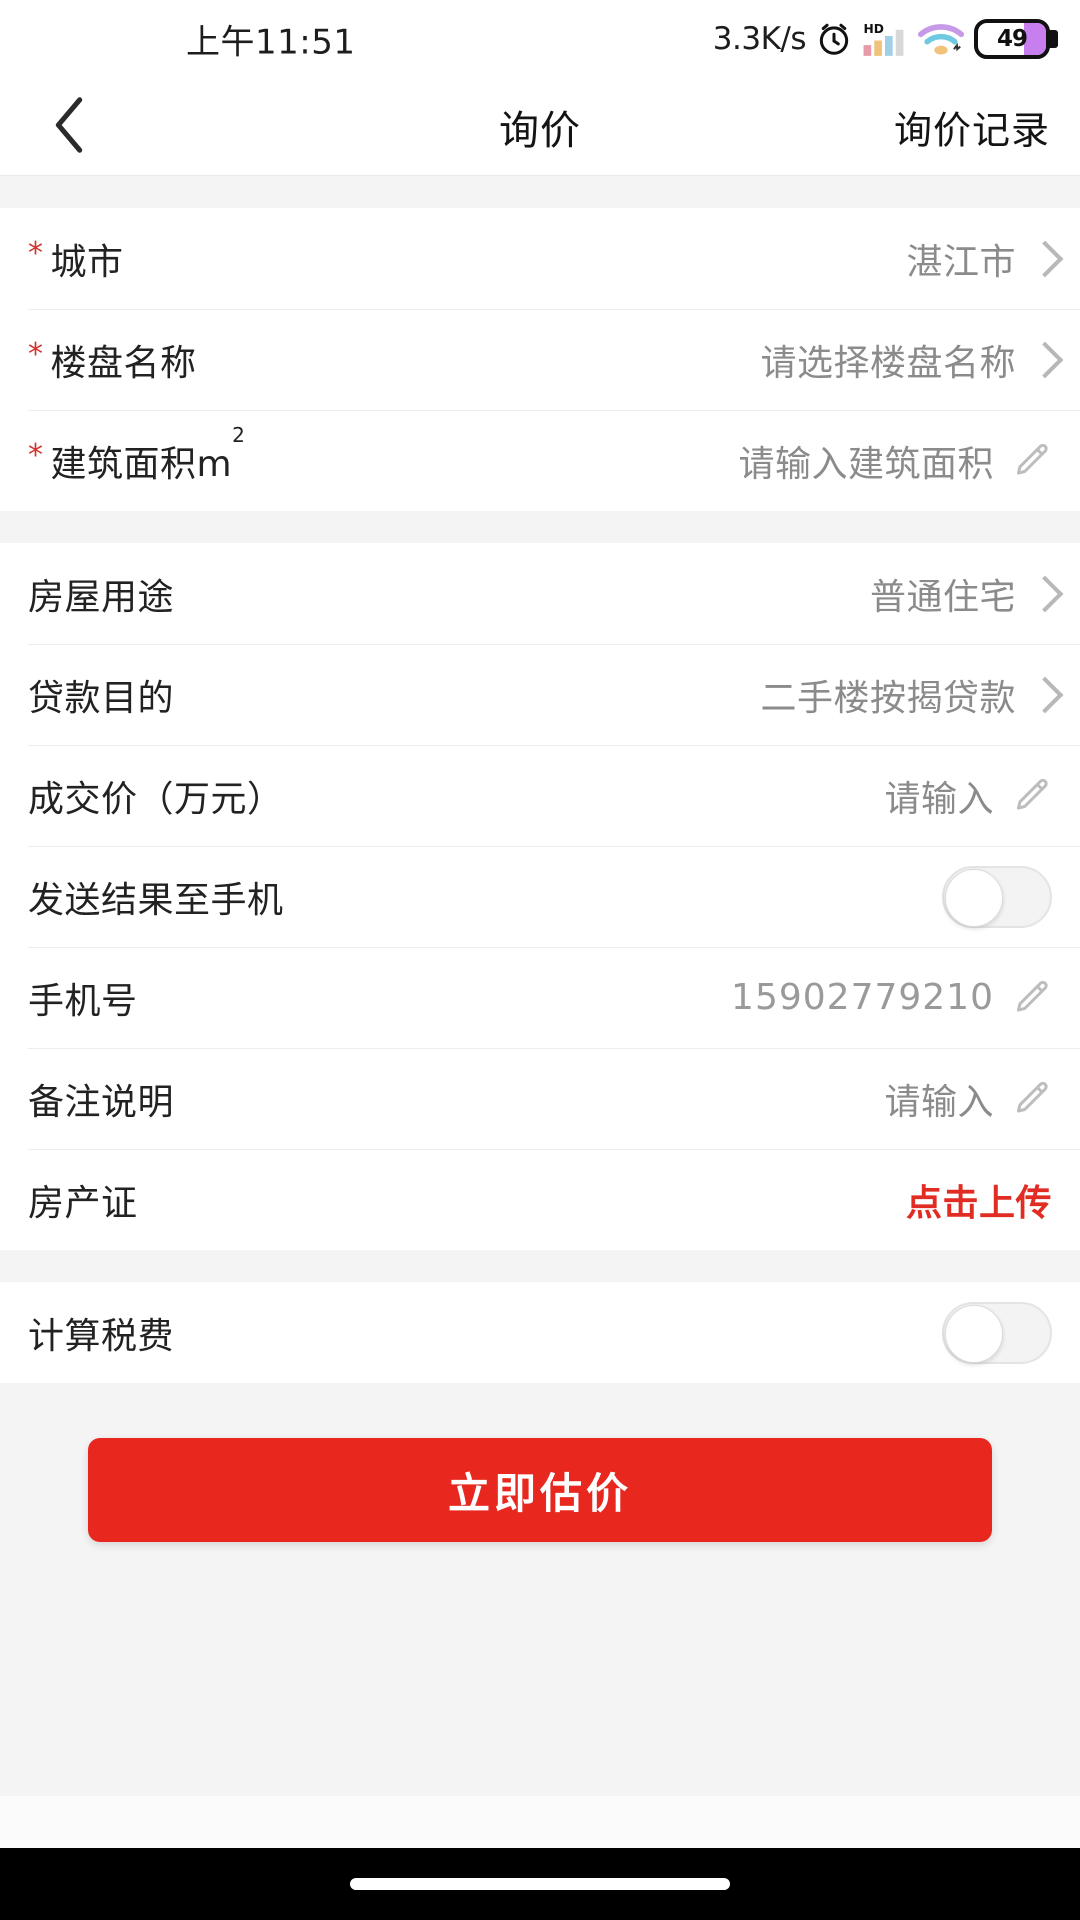 Image resolution: width=1080 pixels, height=1920 pixels. I want to click on form-label-building-area: * 建筑面积m 2, so click(137, 453).